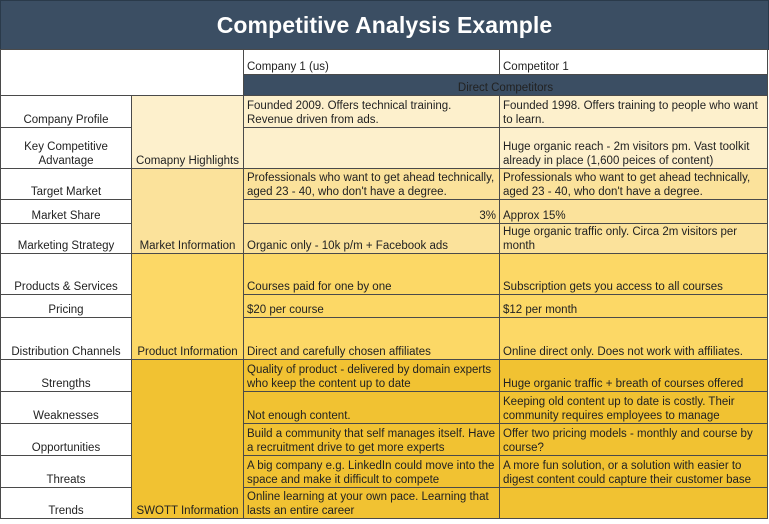 This screenshot has width=769, height=524. What do you see at coordinates (371, 338) in the screenshot?
I see `company-cell: Direct and carefully chosen affiliates` at bounding box center [371, 338].